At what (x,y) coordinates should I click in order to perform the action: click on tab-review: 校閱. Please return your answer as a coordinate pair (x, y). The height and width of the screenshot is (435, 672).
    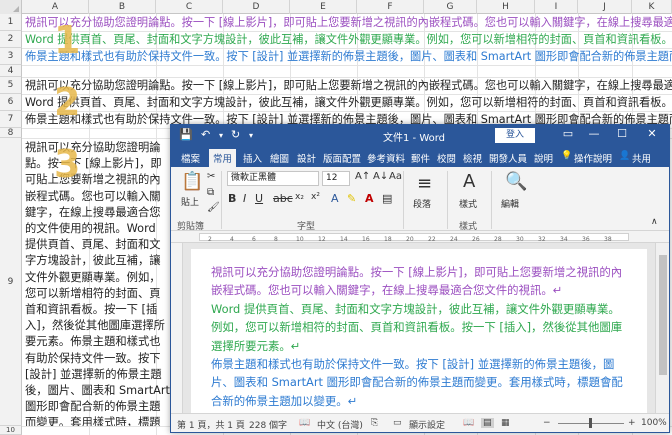
    Looking at the image, I should click on (446, 158).